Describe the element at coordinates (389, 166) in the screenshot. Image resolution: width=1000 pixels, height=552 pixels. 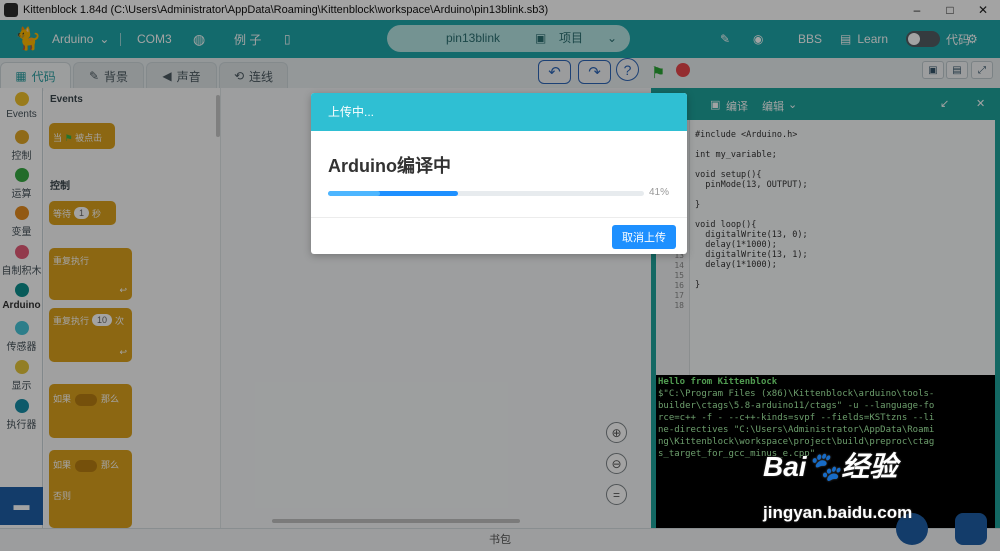
I see `dialog-title: Arduino编译中` at that location.